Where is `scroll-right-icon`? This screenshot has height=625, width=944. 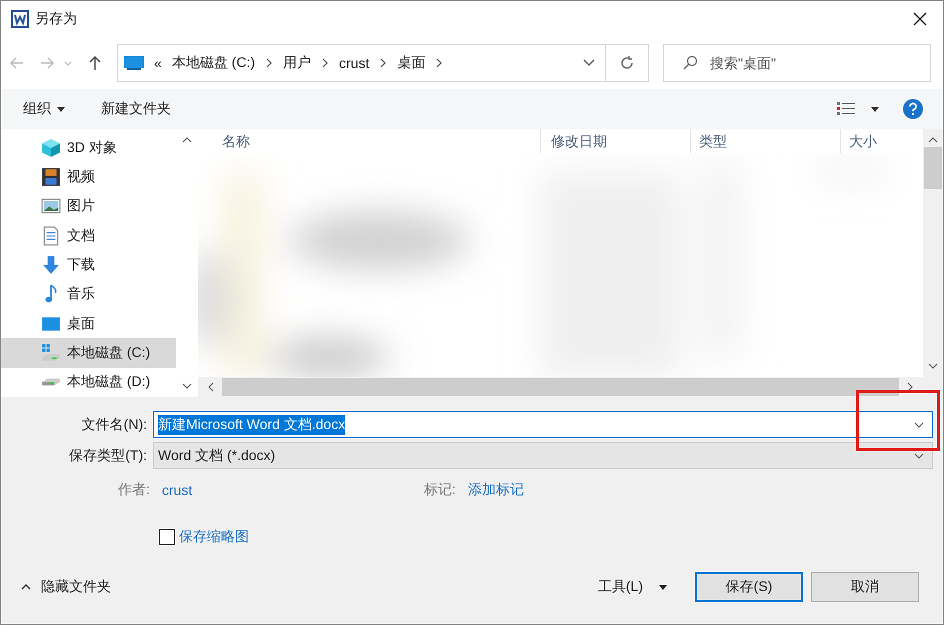
scroll-right-icon is located at coordinates (910, 387).